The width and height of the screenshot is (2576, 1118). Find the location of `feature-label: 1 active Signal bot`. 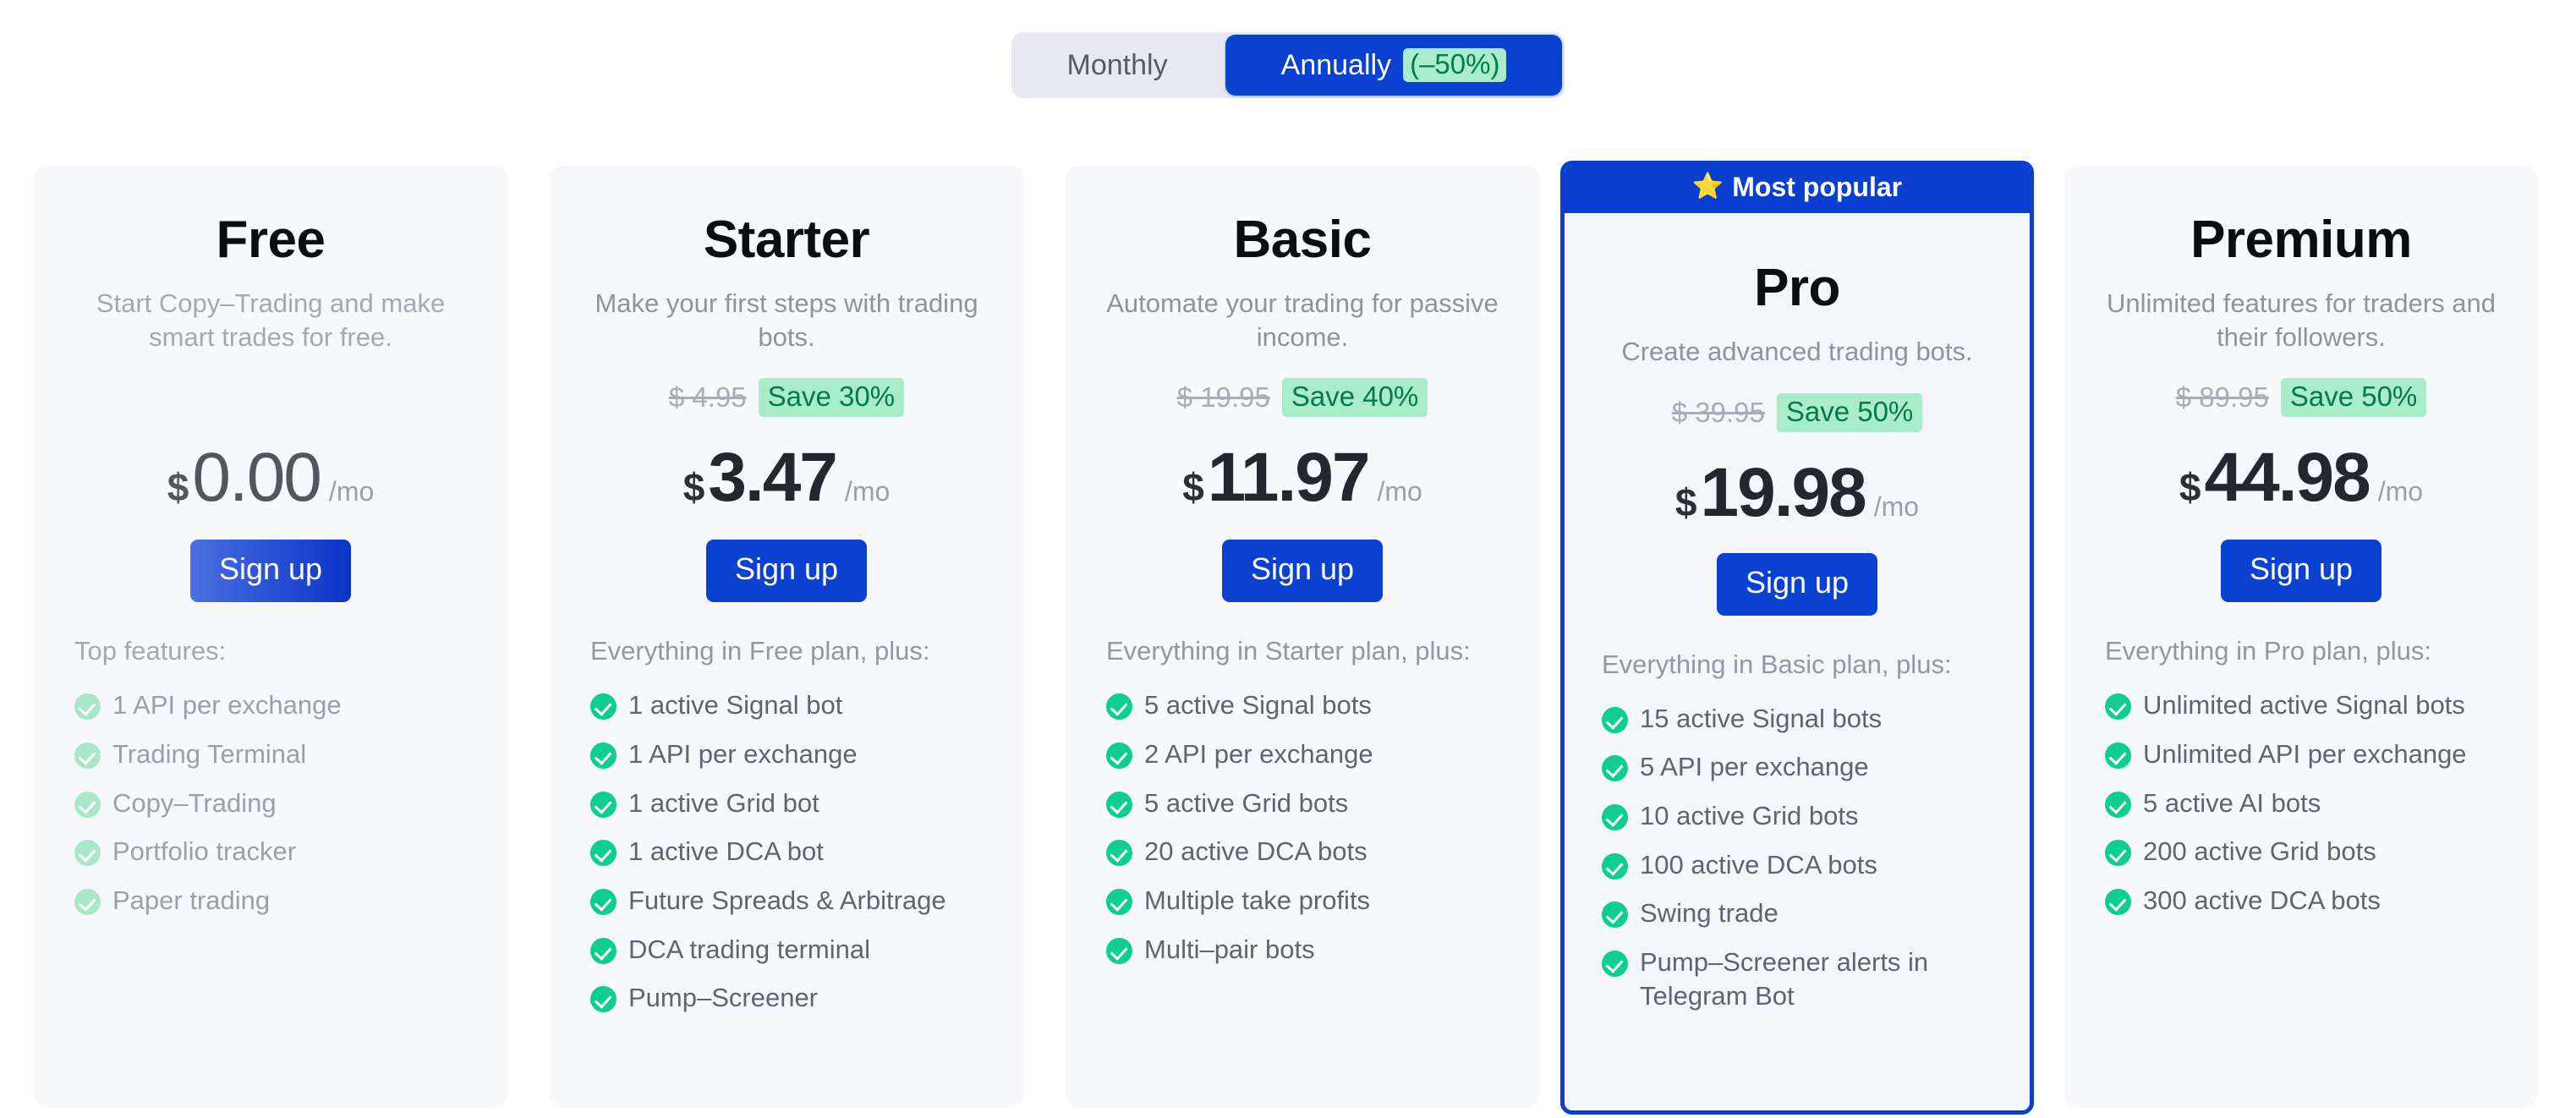

feature-label: 1 active Signal bot is located at coordinates (735, 706).